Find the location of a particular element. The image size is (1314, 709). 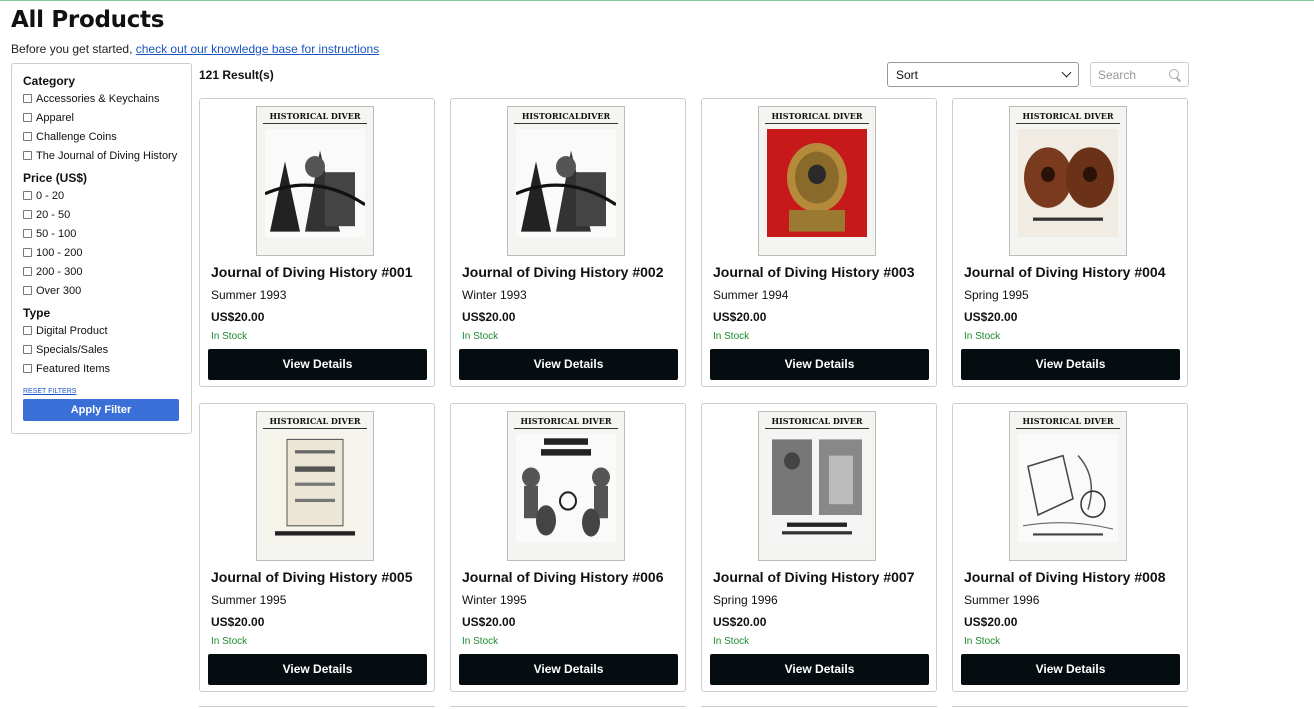

apply-filter-button: Apply Filter is located at coordinates (101, 410).